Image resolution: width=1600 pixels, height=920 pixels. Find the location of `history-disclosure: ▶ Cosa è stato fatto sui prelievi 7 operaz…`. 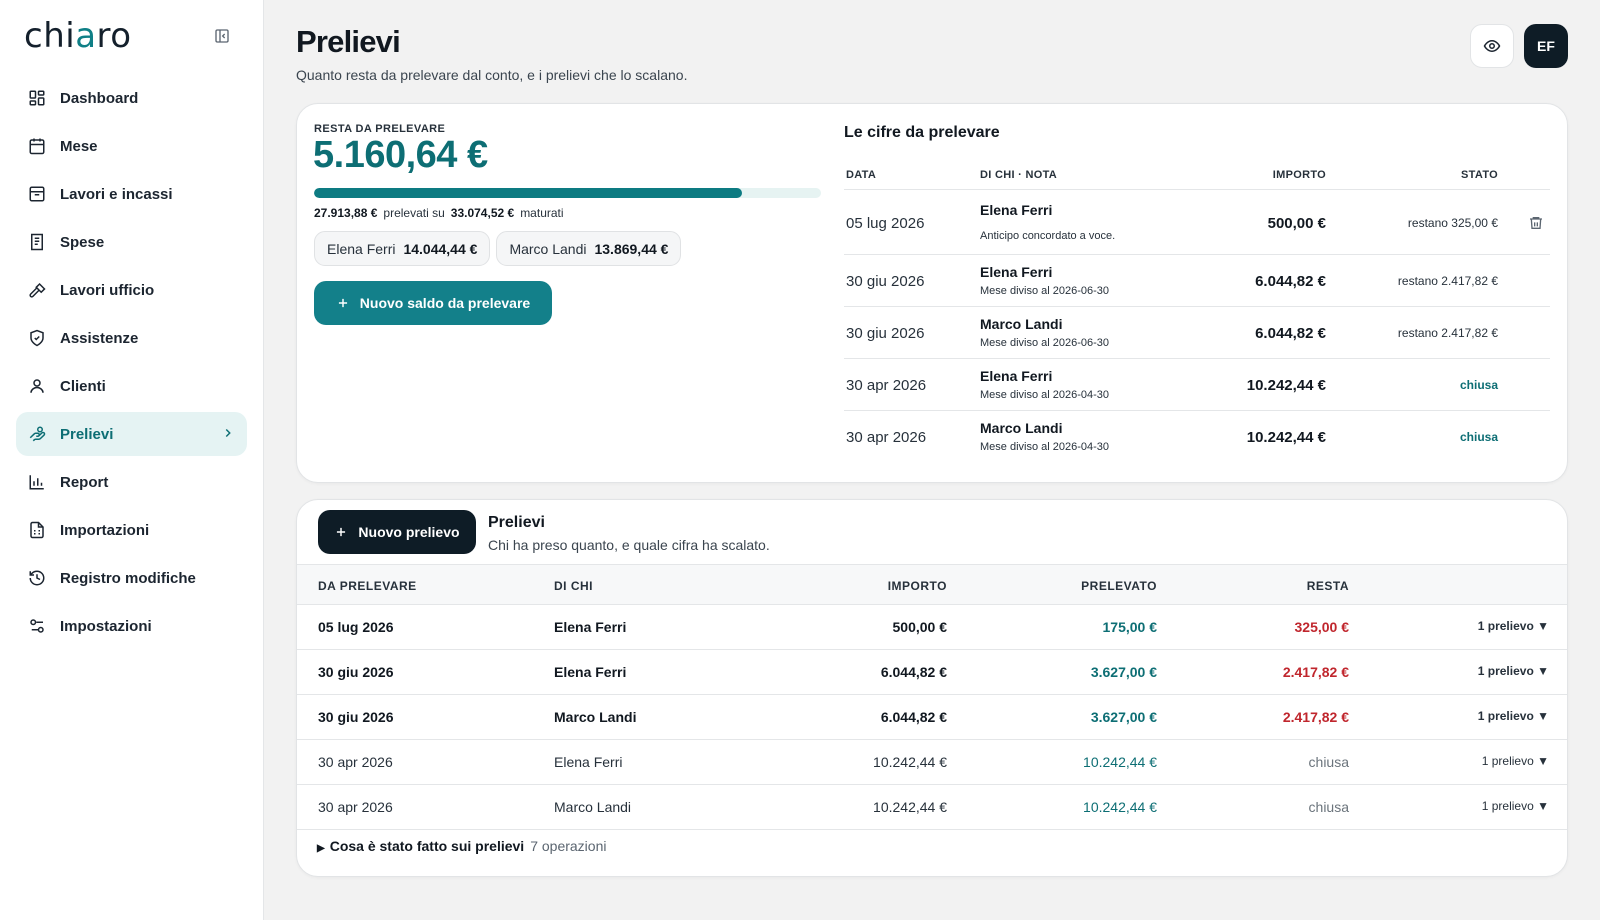

history-disclosure: ▶ Cosa è stato fatto sui prelievi 7 operaz… is located at coordinates (461, 846).